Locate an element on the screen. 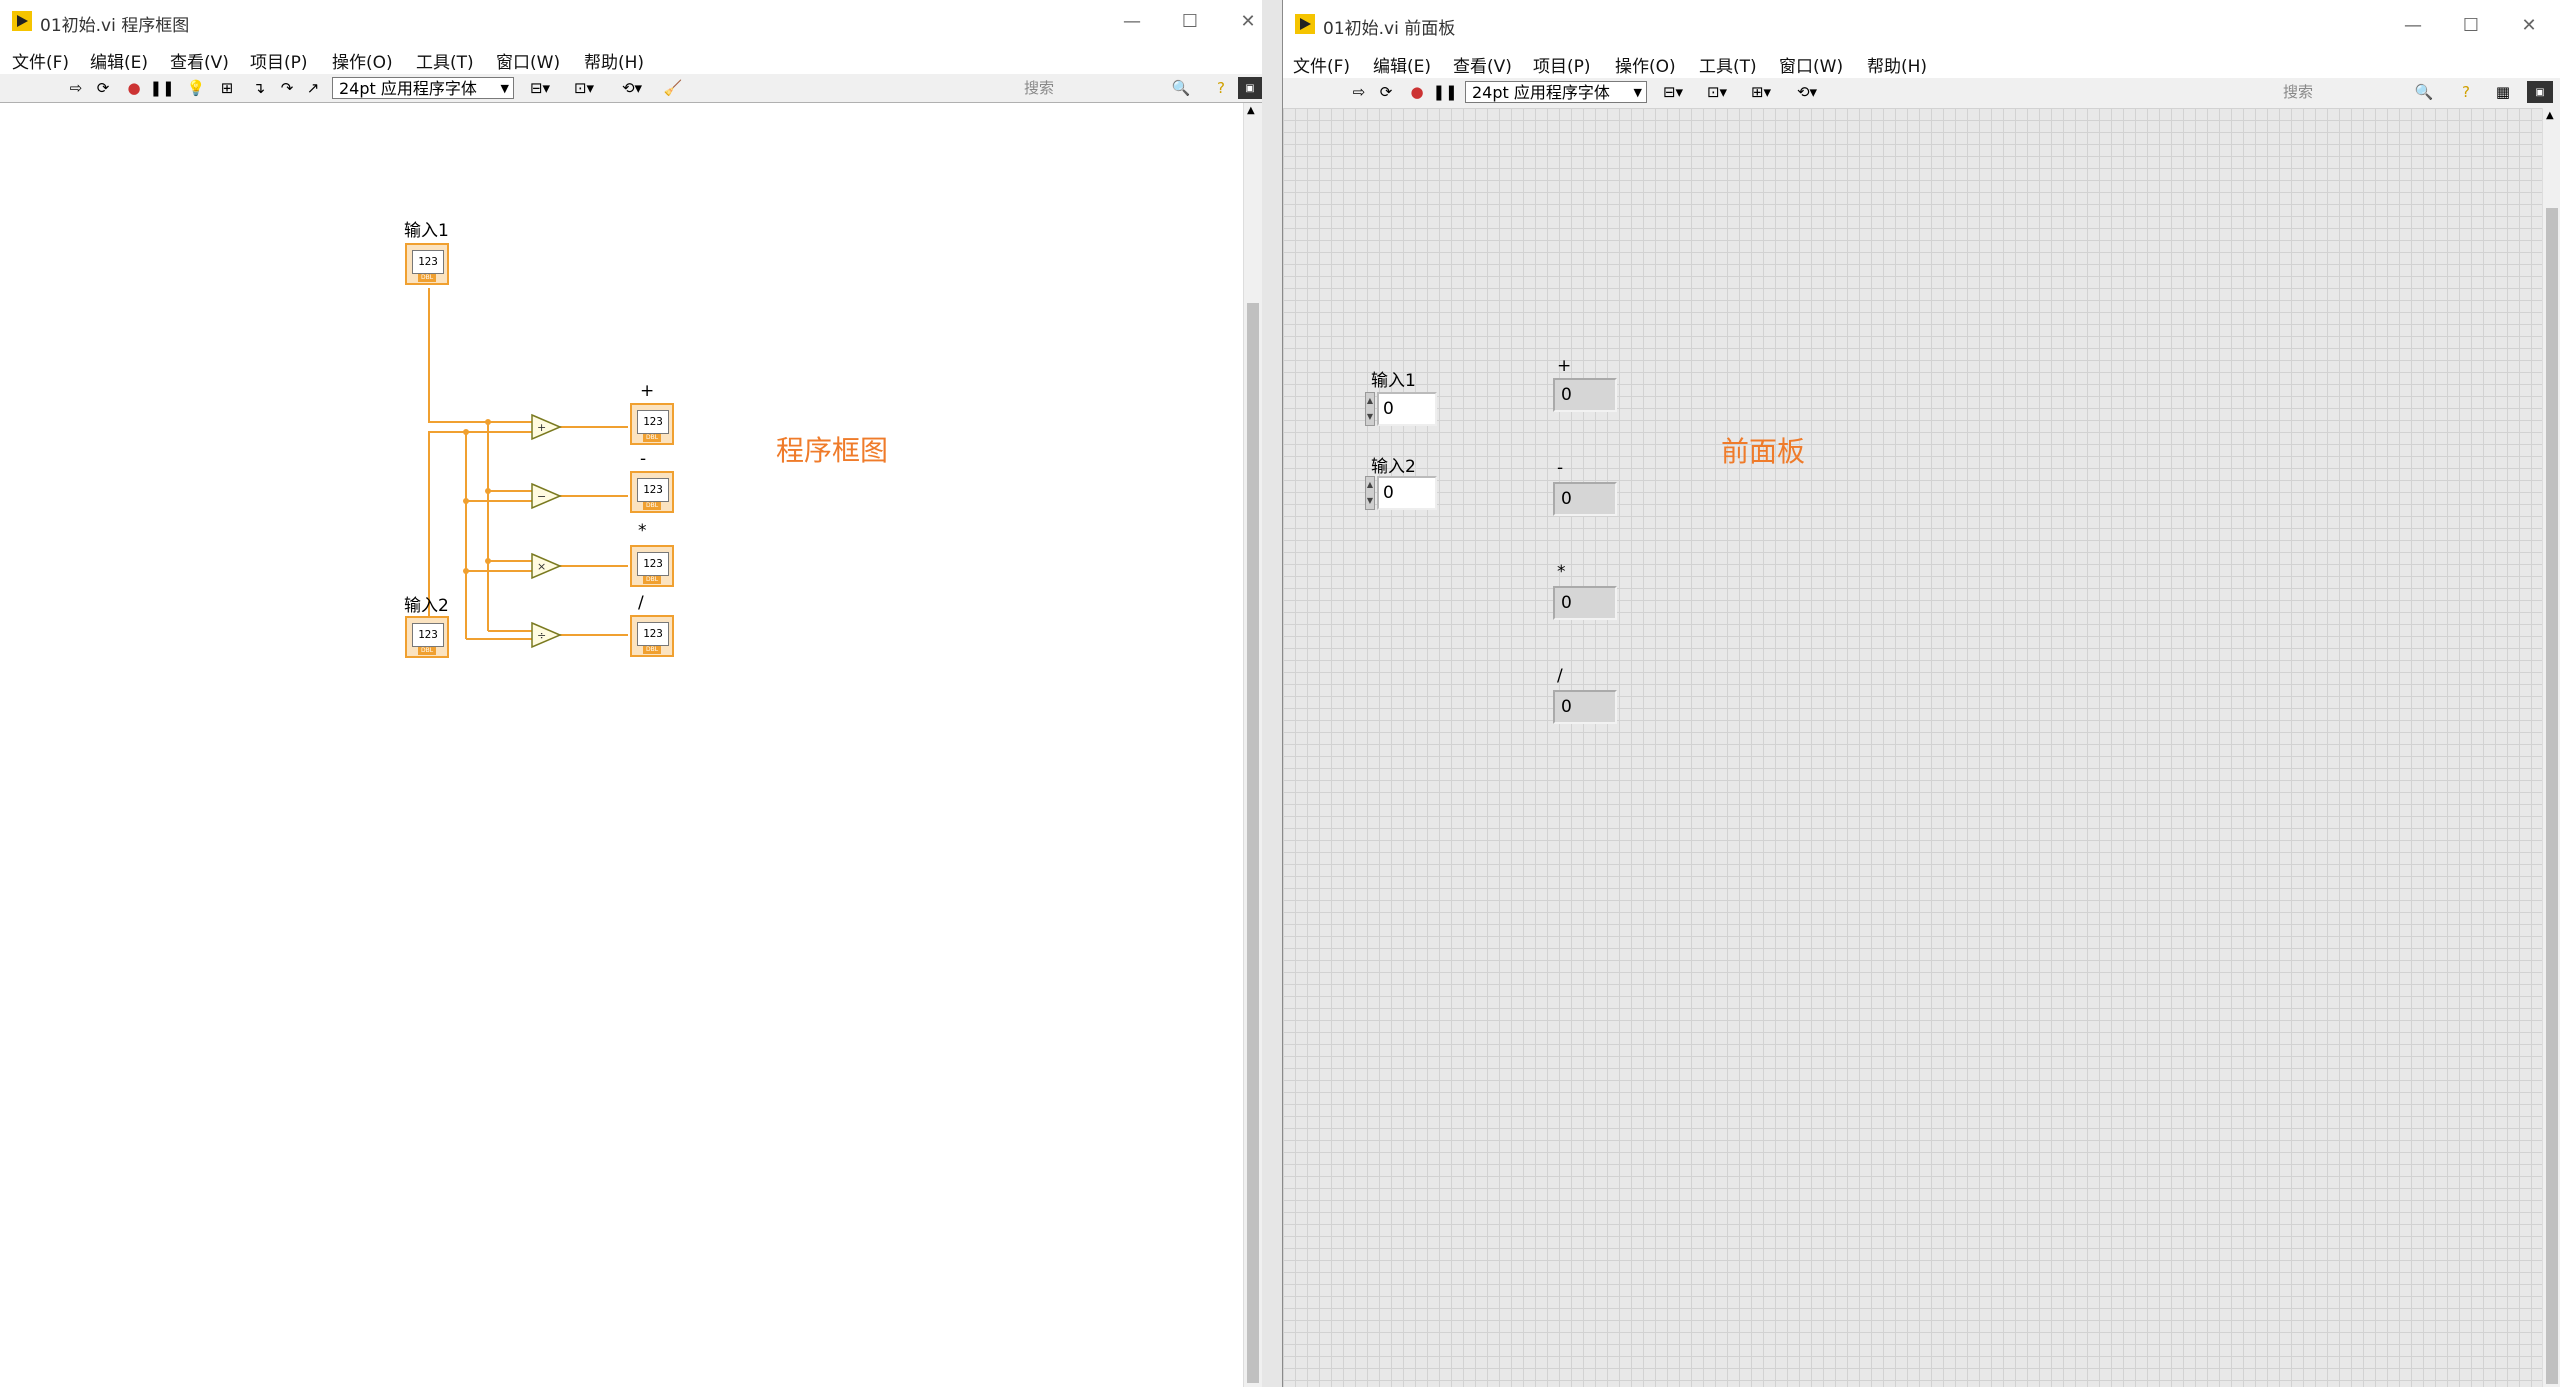 This screenshot has width=2560, height=1387. title-bar: 01初始.vi 前面板 — ☐ ✕ is located at coordinates (1921, 24).